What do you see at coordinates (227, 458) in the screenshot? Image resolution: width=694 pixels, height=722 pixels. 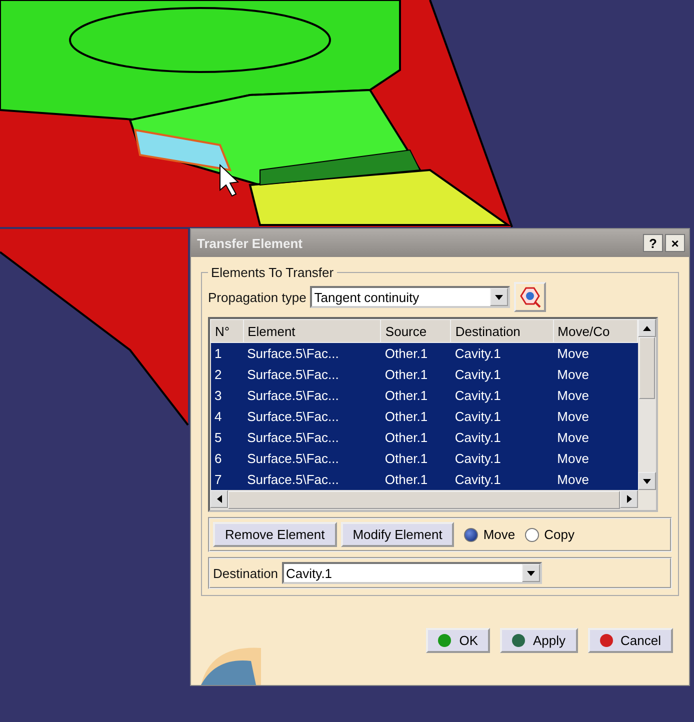 I see `table-cell: 6` at bounding box center [227, 458].